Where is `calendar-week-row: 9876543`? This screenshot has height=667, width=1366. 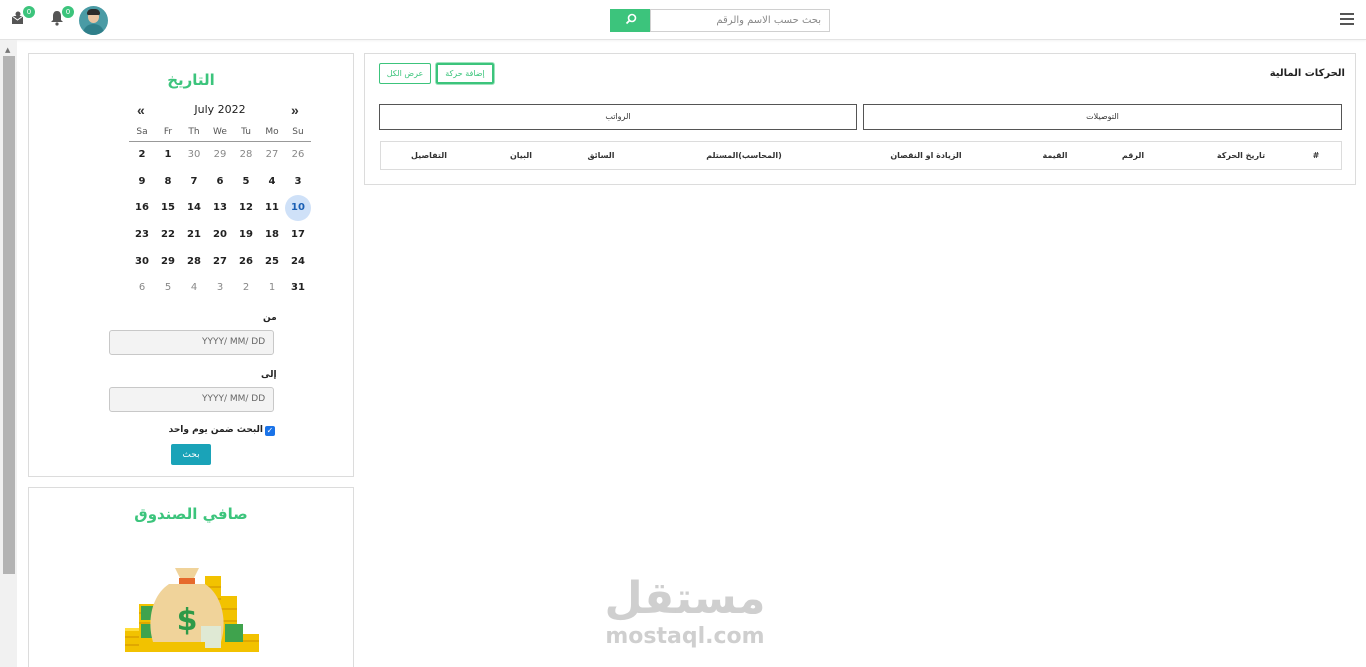
calendar-week-row: 9876543 is located at coordinates (220, 182).